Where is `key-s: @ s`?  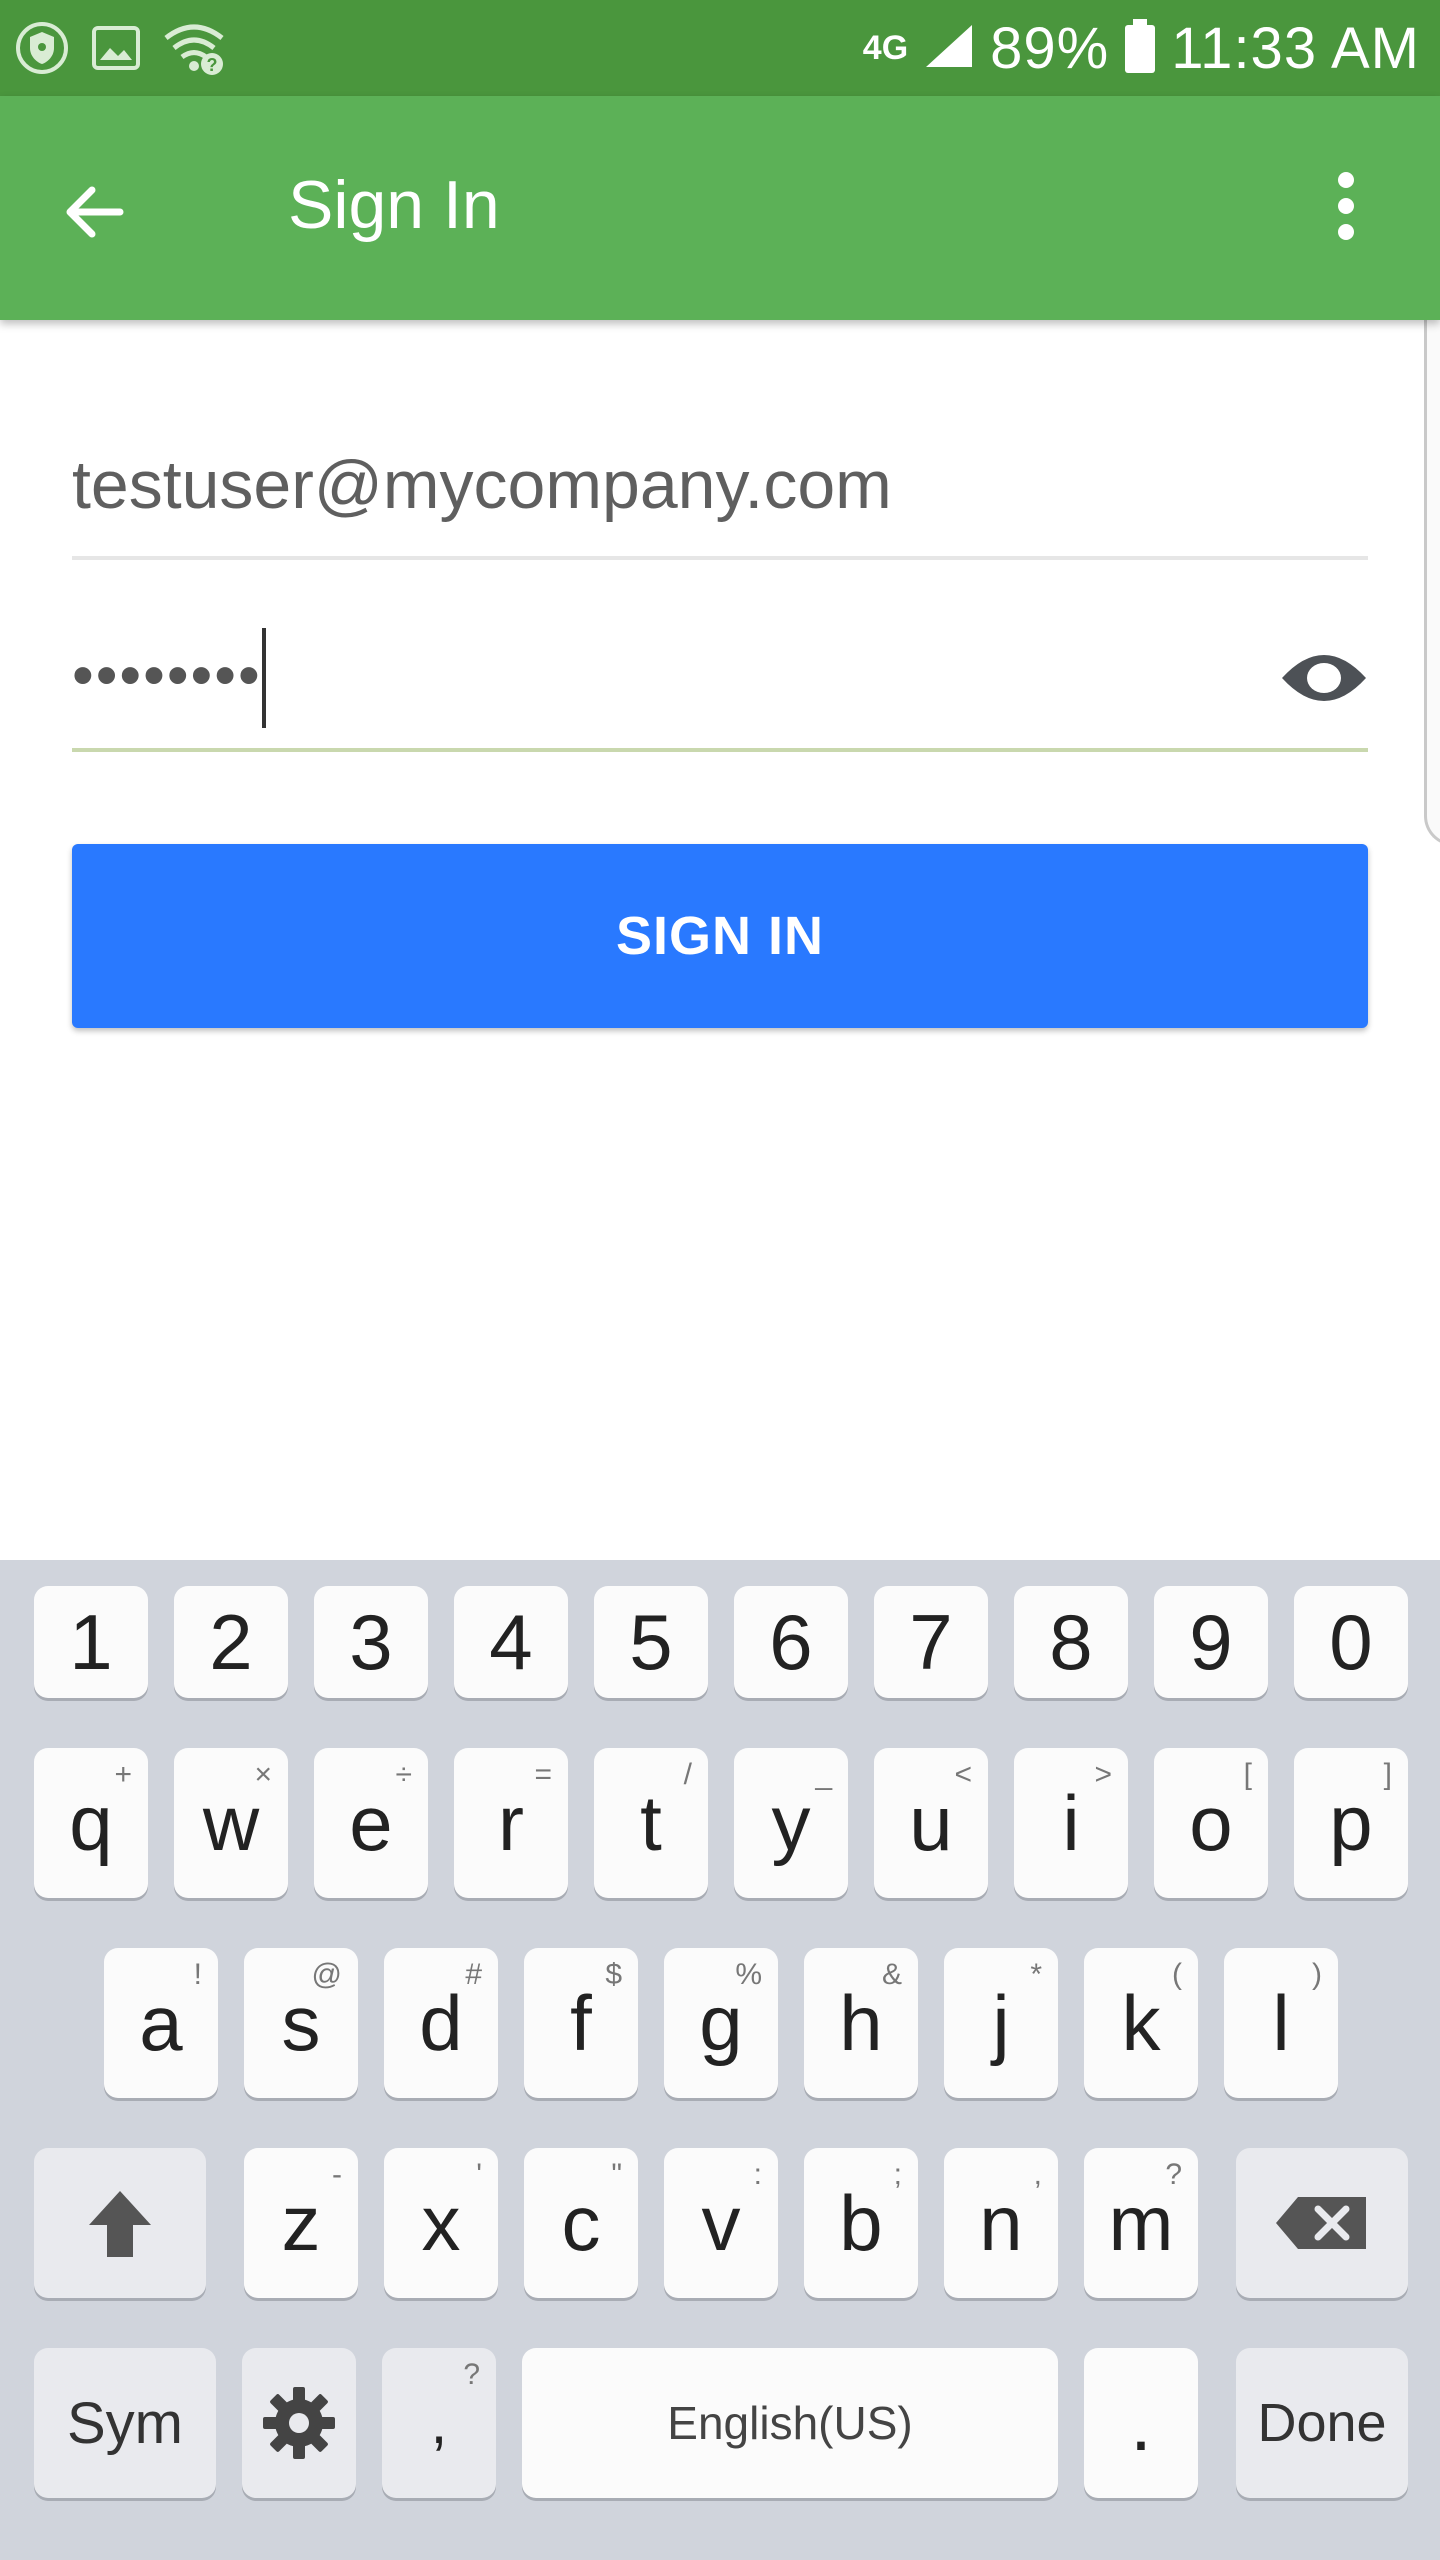
key-s: @ s is located at coordinates (301, 2023).